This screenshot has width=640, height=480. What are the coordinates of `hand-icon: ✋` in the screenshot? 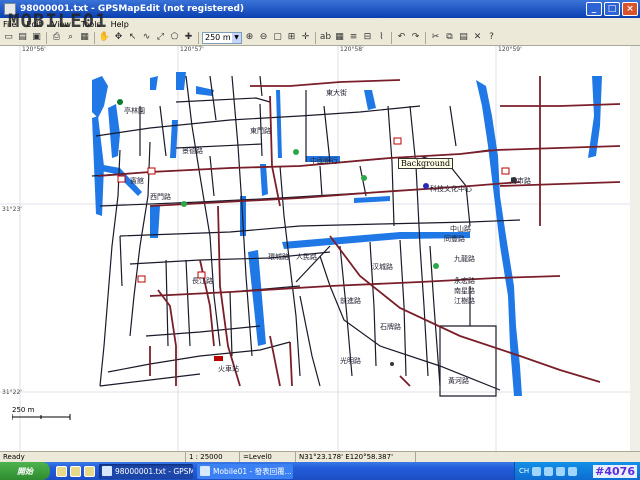 It's located at (104, 37).